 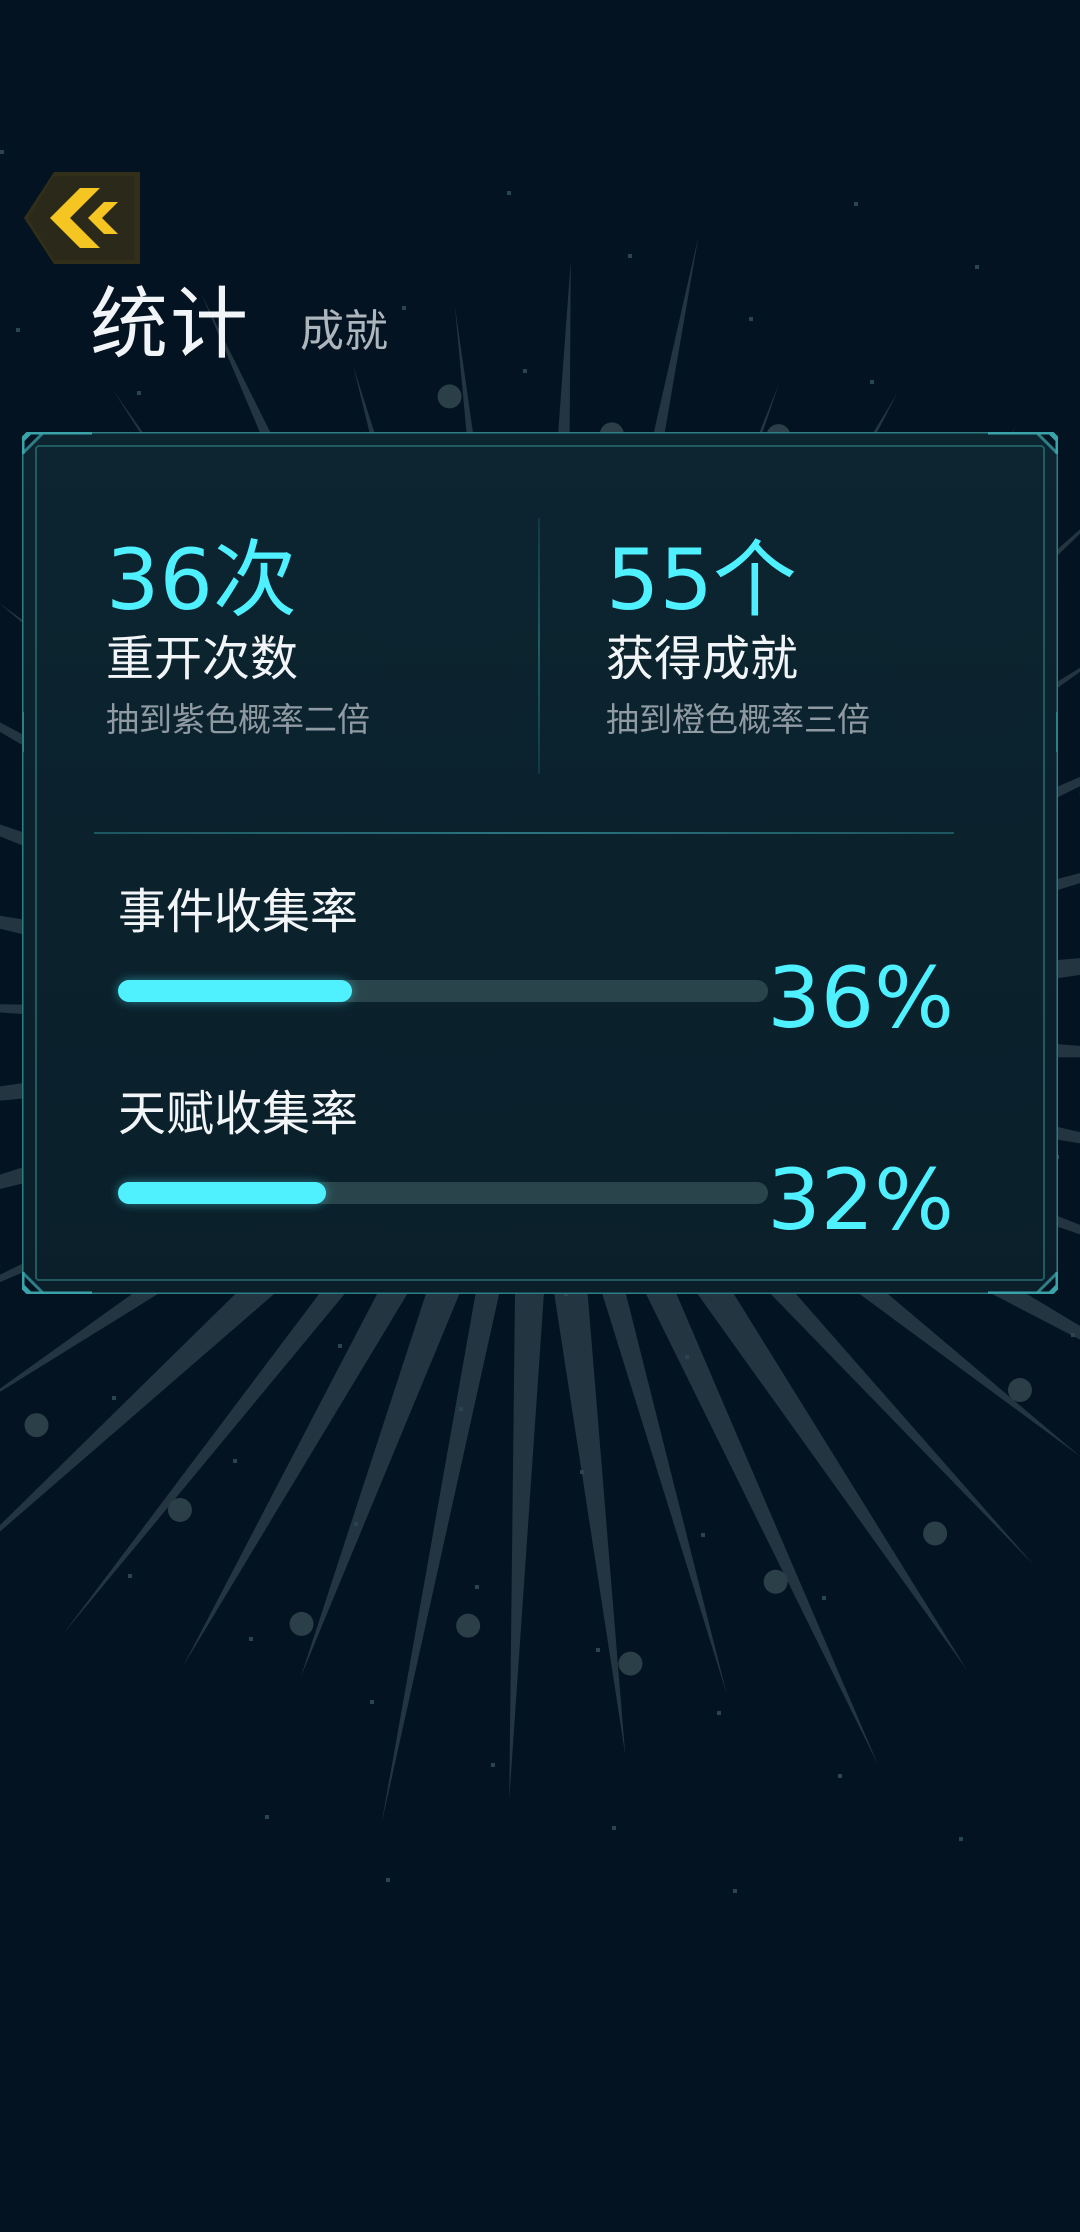 What do you see at coordinates (443, 991) in the screenshot?
I see `event-progress-track` at bounding box center [443, 991].